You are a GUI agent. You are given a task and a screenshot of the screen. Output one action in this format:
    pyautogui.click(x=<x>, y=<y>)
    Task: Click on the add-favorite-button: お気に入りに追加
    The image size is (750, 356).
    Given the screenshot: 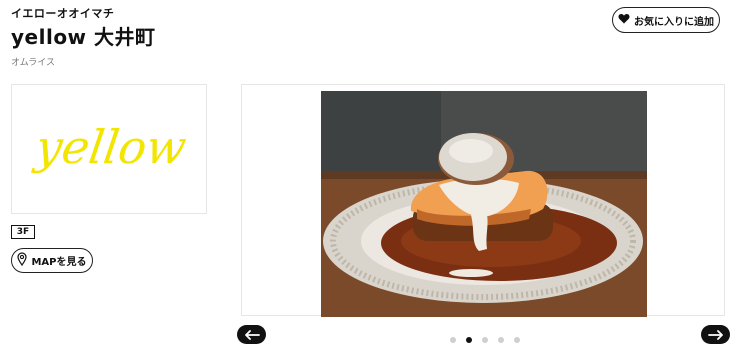 What is the action you would take?
    pyautogui.click(x=666, y=20)
    